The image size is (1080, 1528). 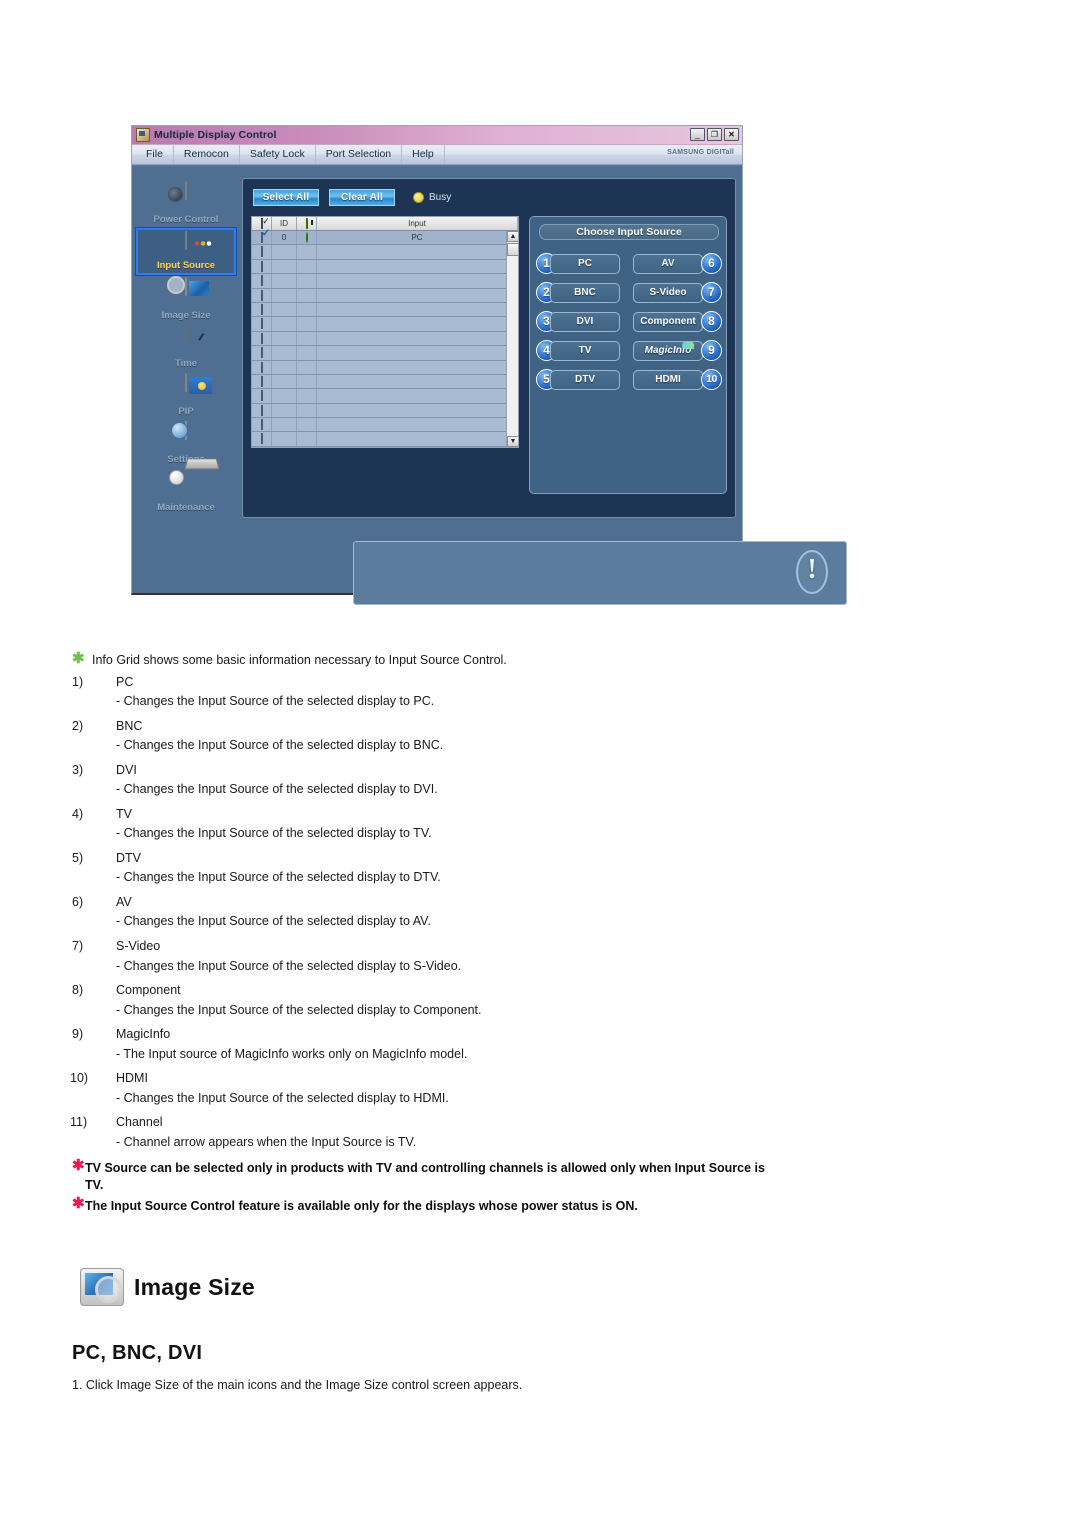 What do you see at coordinates (132, 1078) in the screenshot?
I see `list-term: HDMI` at bounding box center [132, 1078].